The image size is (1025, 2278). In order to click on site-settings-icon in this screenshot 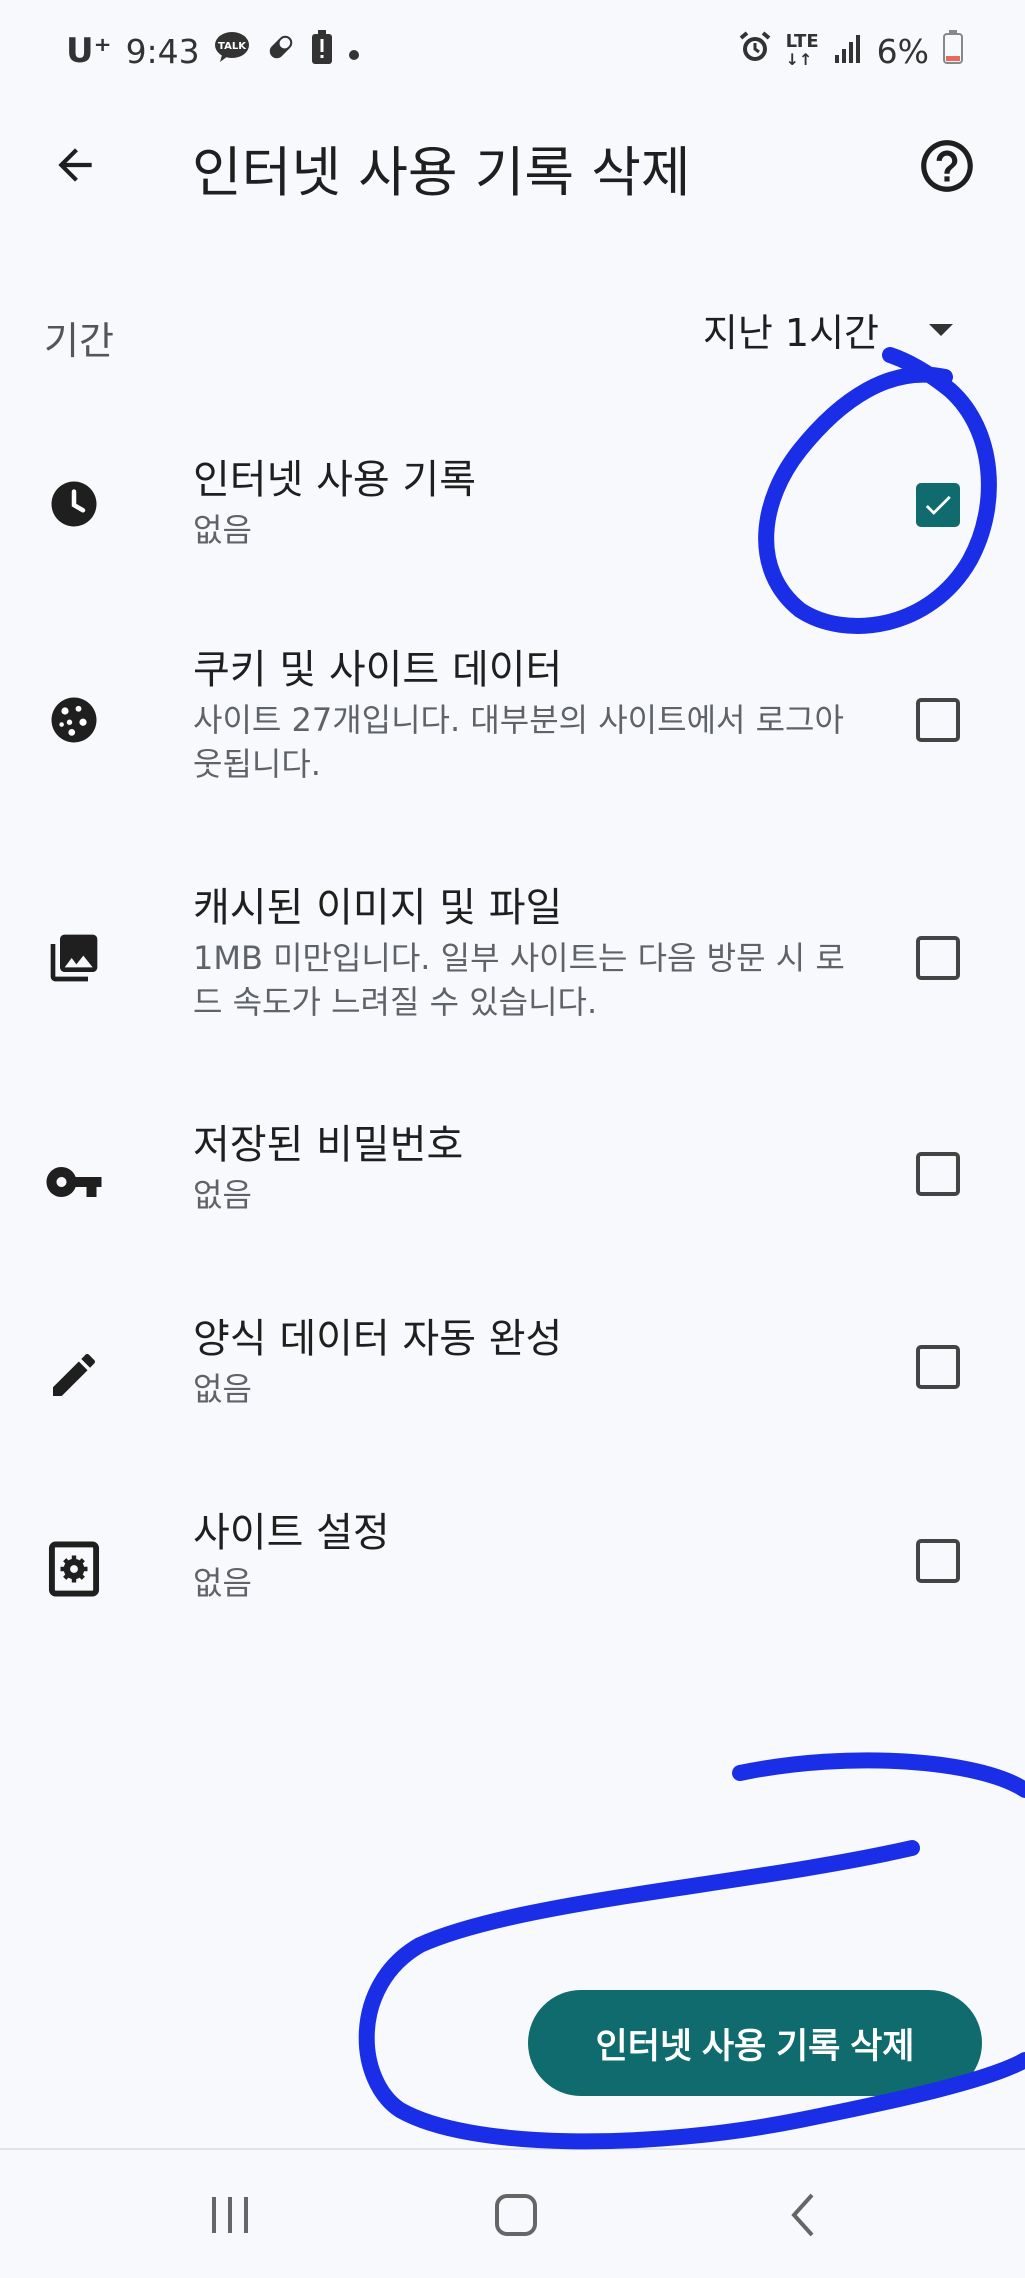, I will do `click(74, 1569)`.